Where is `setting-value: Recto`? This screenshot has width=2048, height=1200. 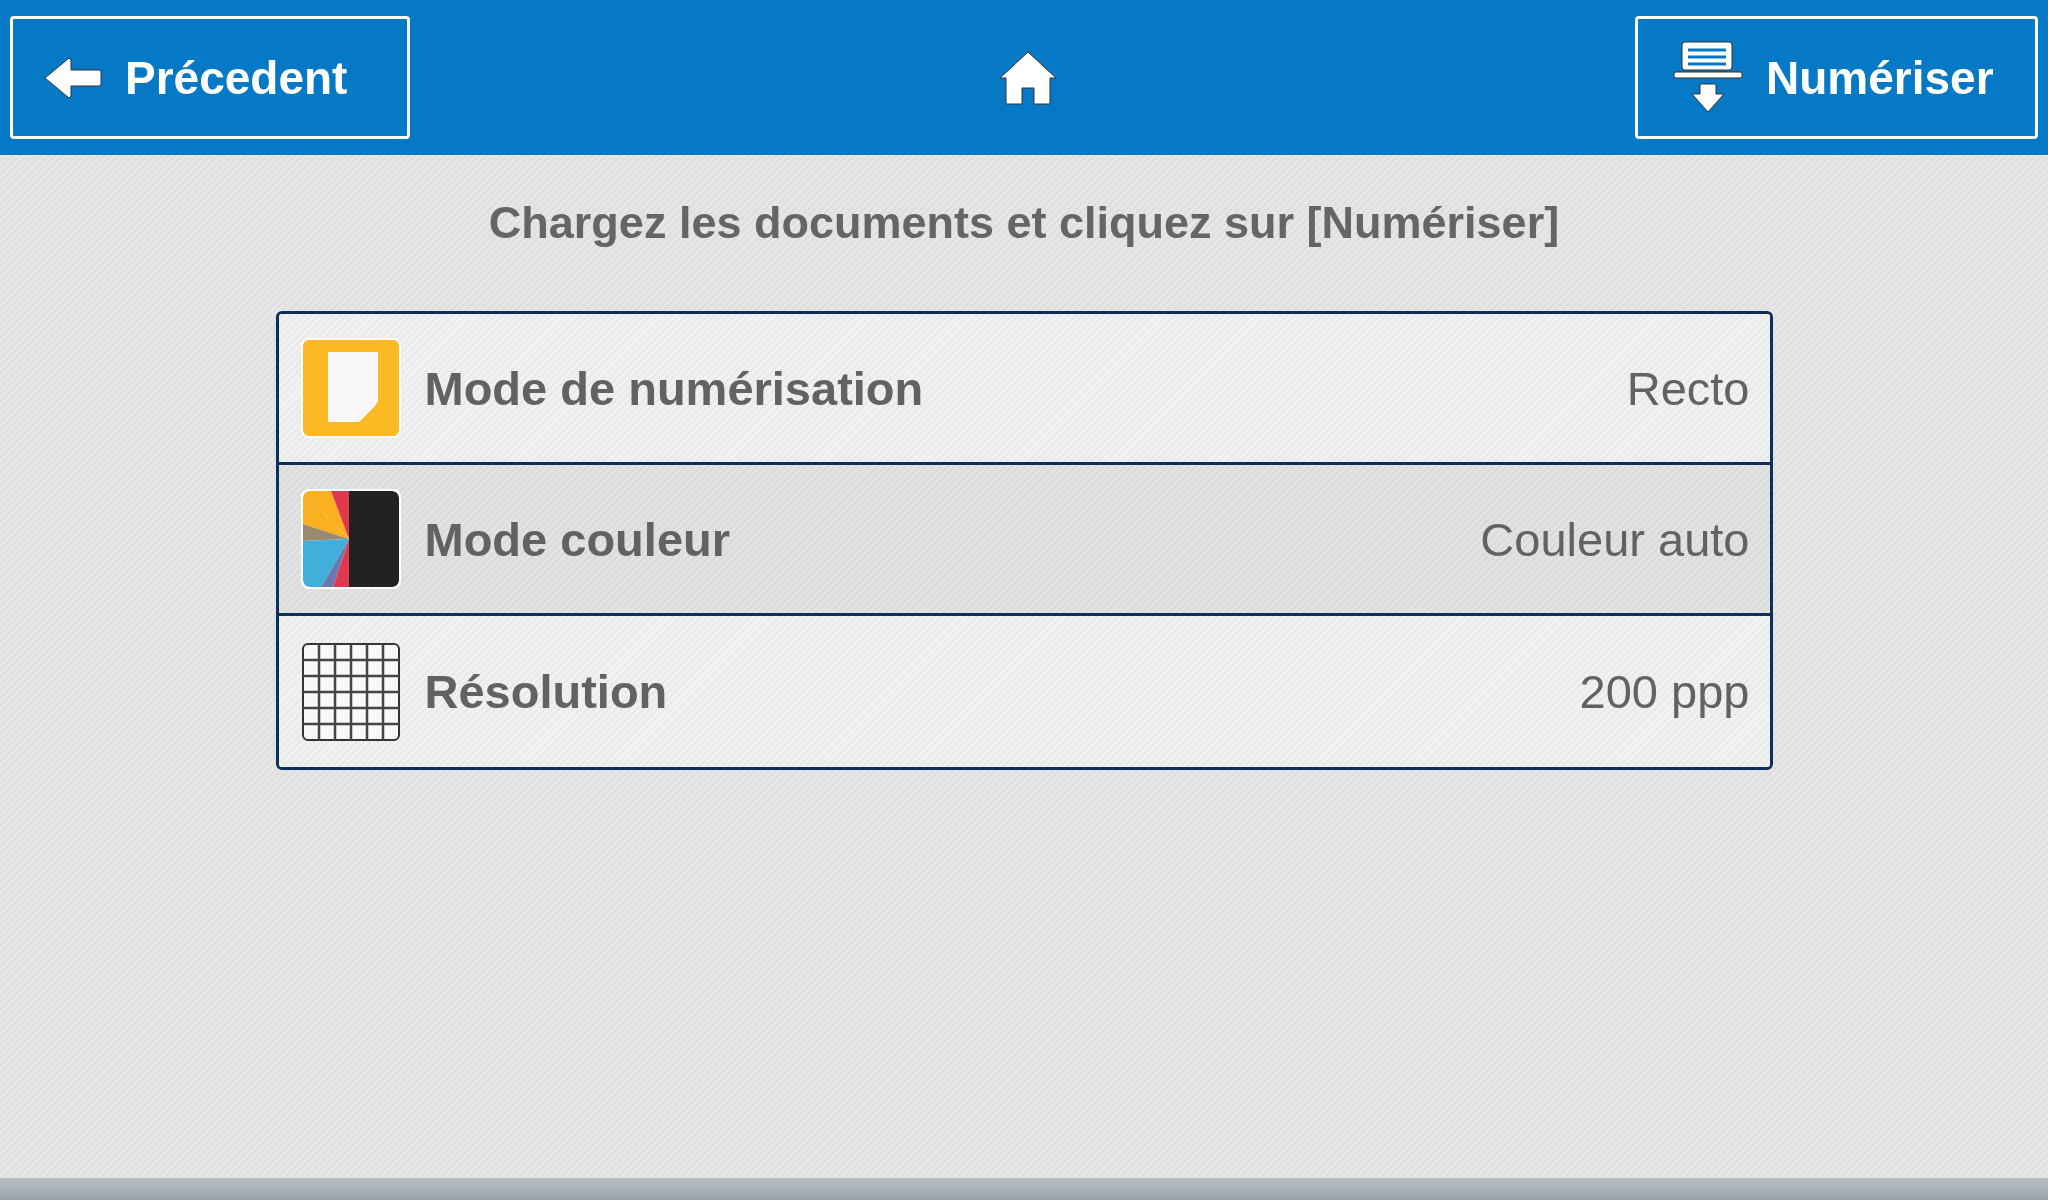 setting-value: Recto is located at coordinates (1688, 388).